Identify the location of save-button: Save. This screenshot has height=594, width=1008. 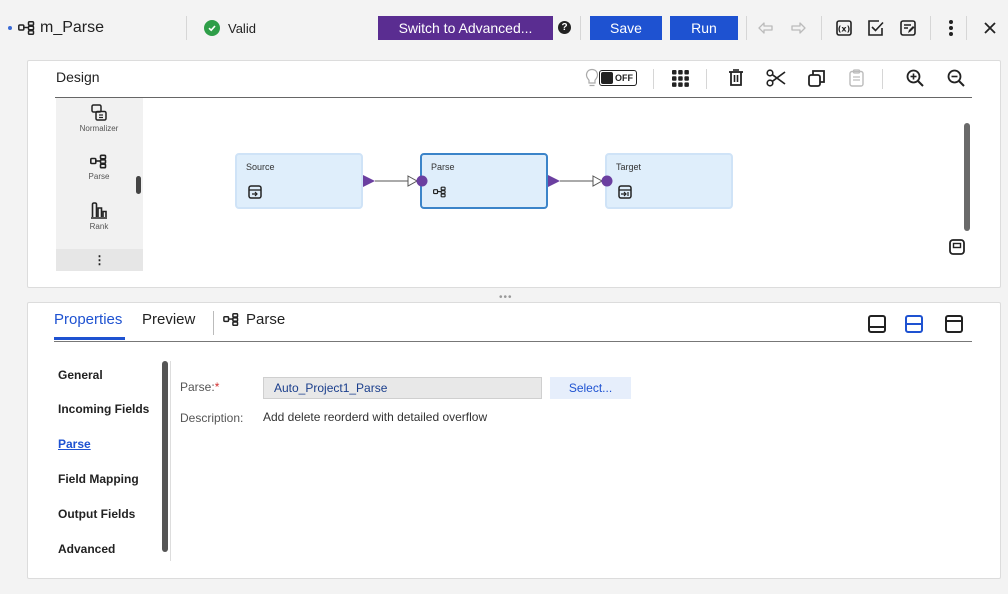
(626, 28).